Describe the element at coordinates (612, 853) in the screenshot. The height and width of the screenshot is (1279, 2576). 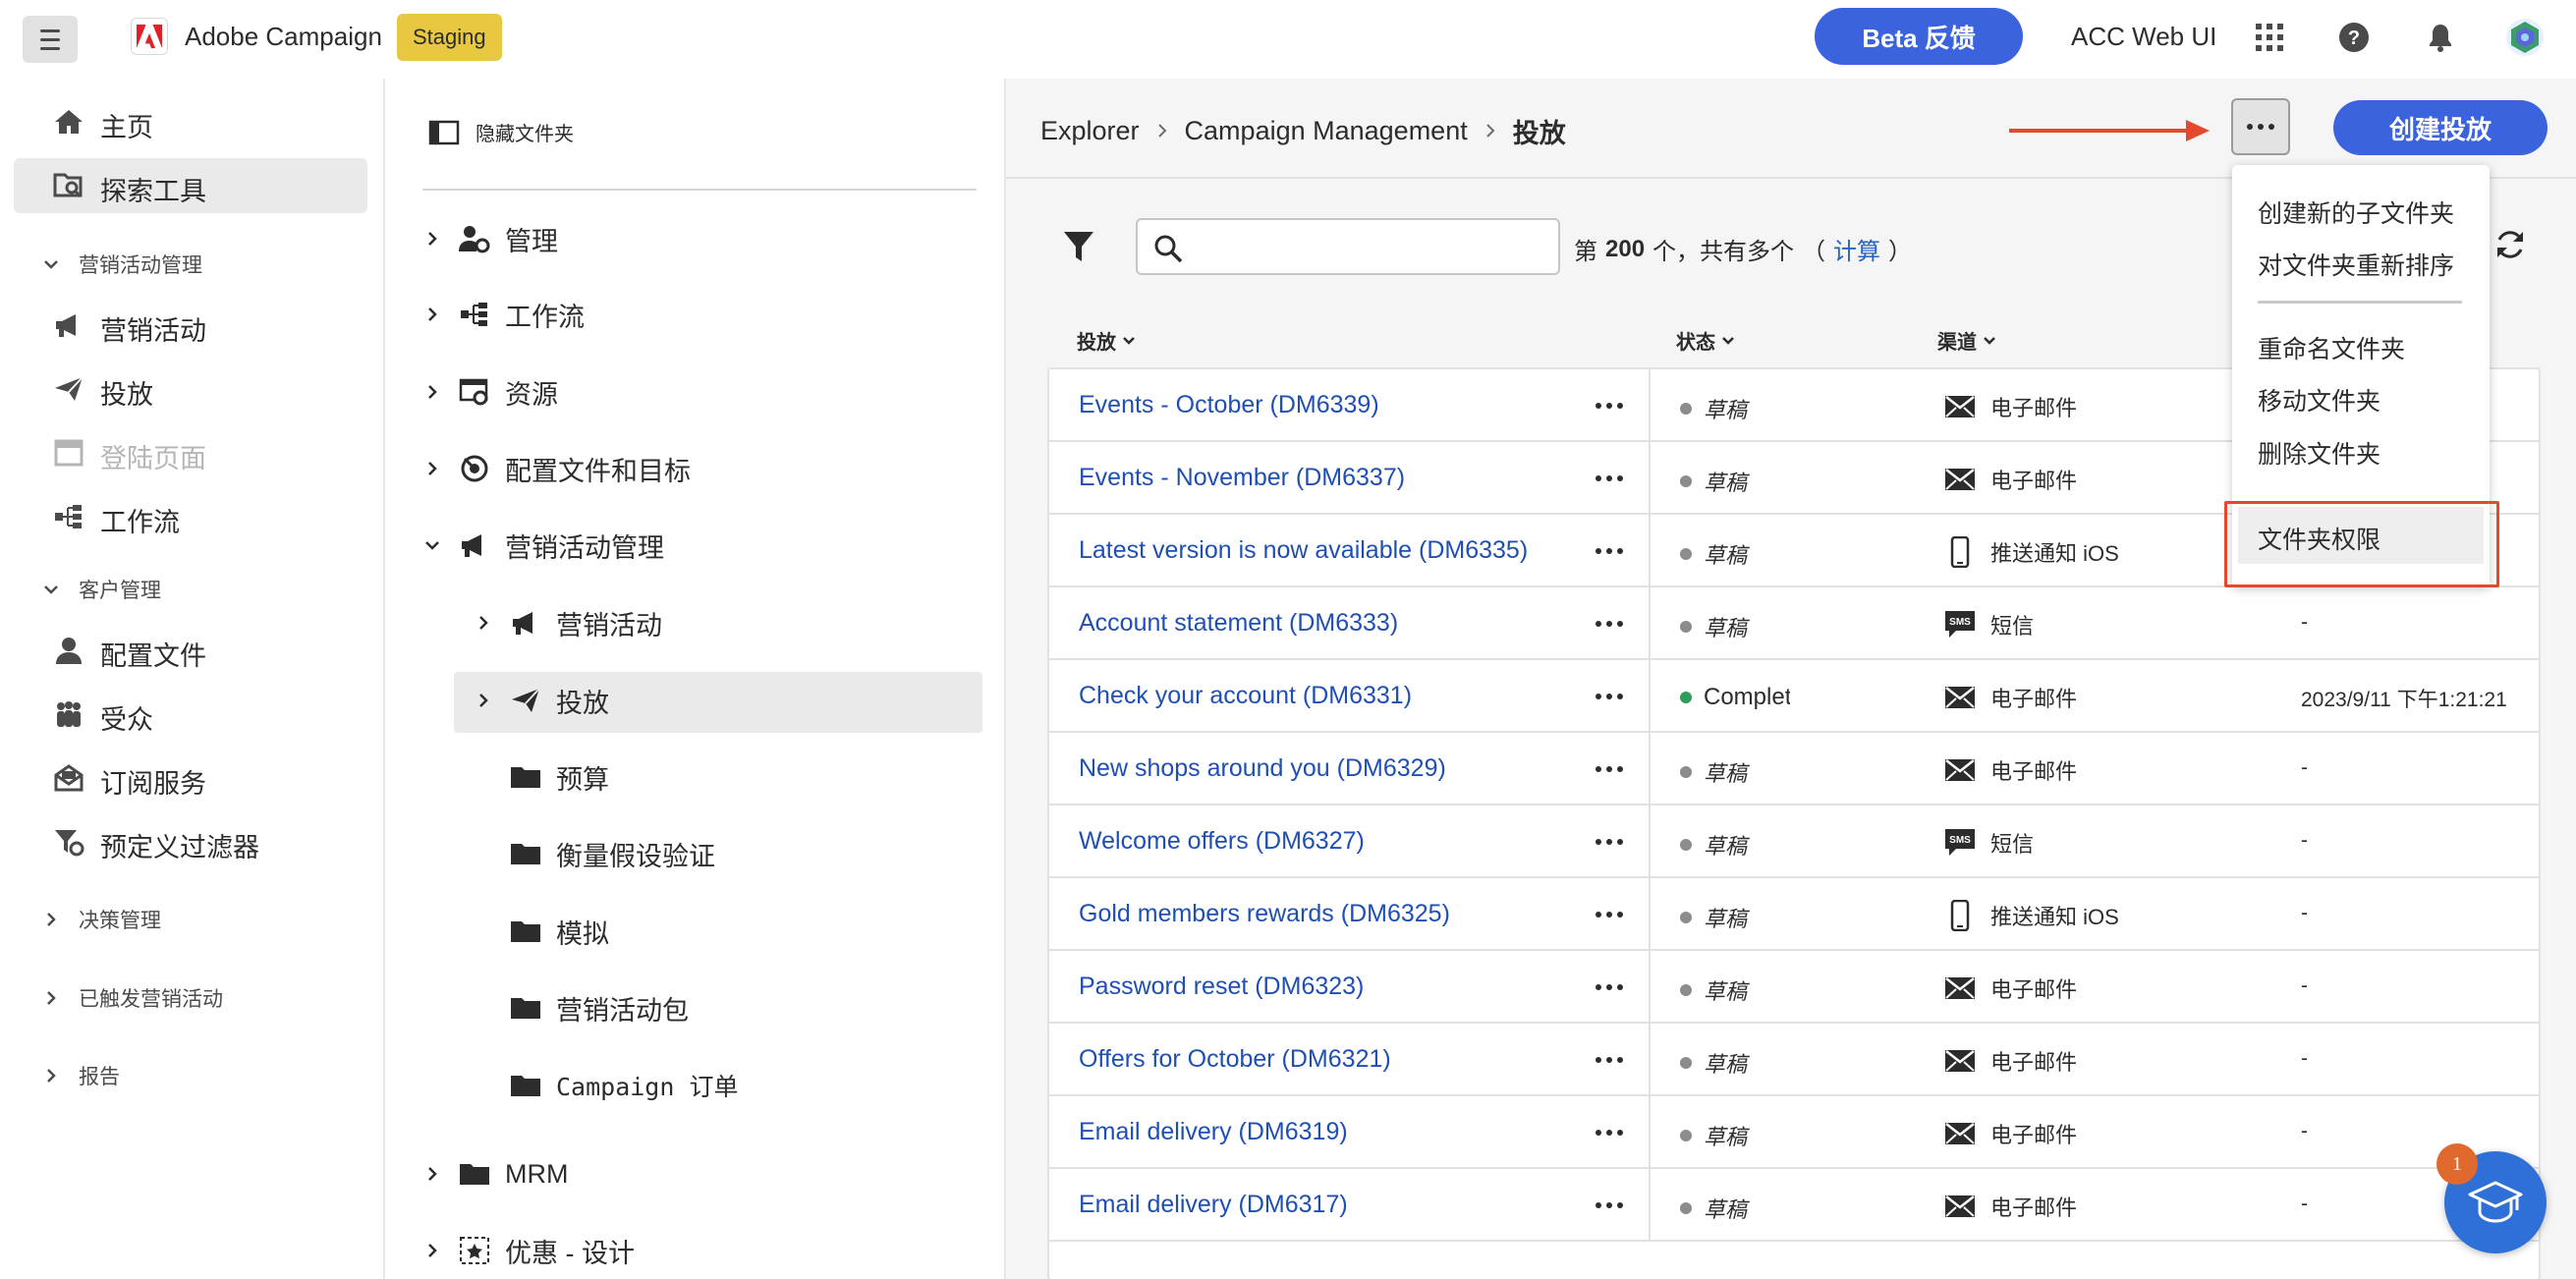
I see `tree-folder-hypotheses: 衡量假设验证` at that location.